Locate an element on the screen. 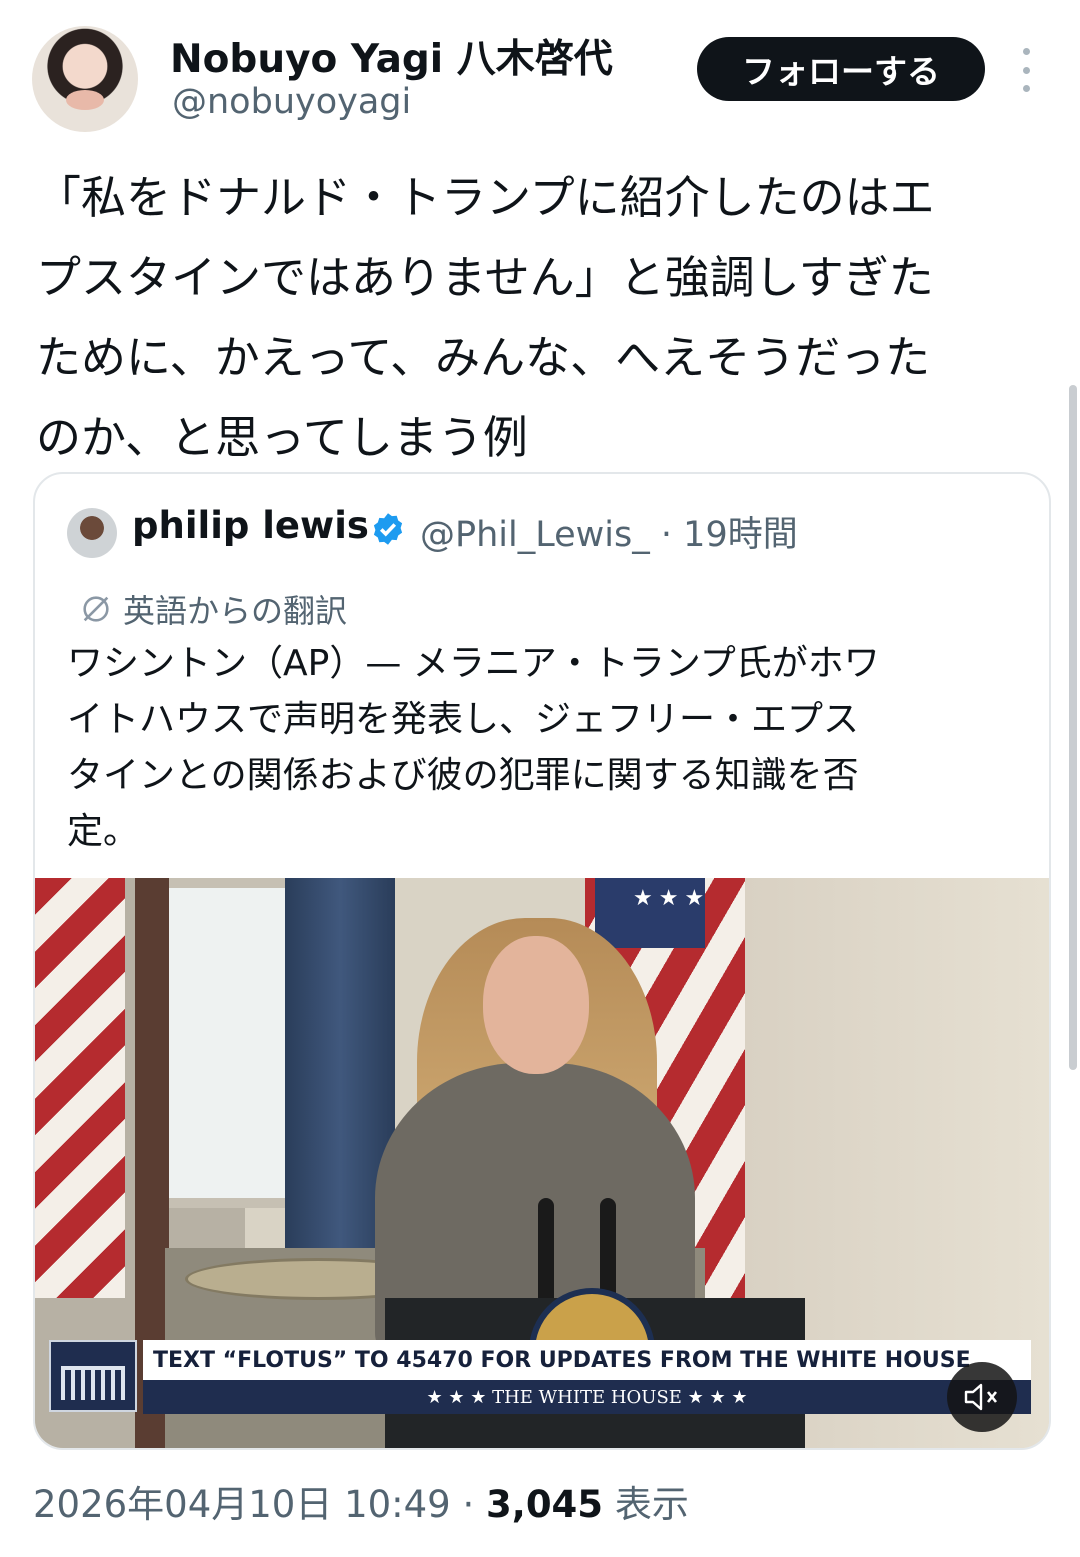  author-handle: @nobuyoyagi is located at coordinates (291, 102).